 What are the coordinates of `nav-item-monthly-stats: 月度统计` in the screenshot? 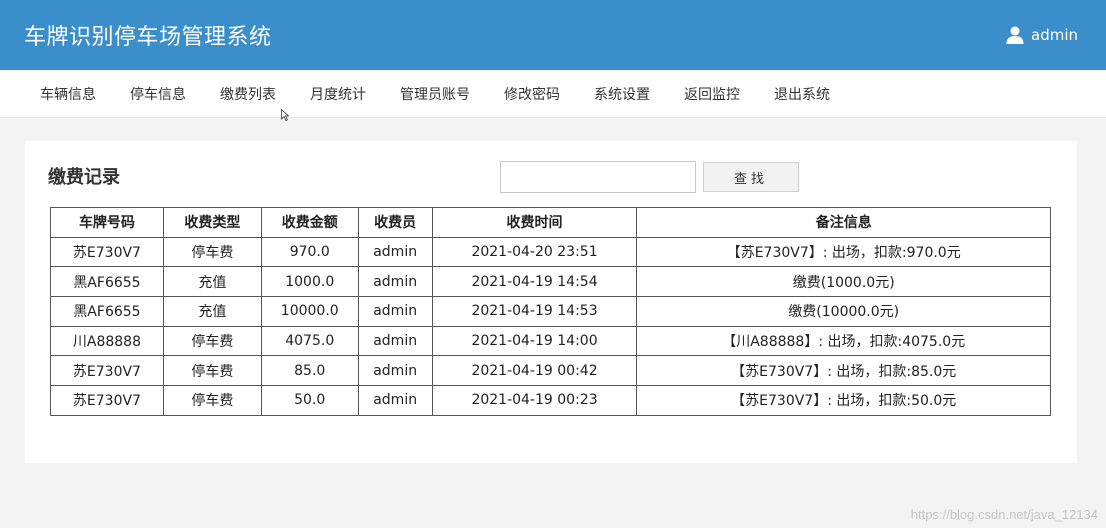 It's located at (338, 94).